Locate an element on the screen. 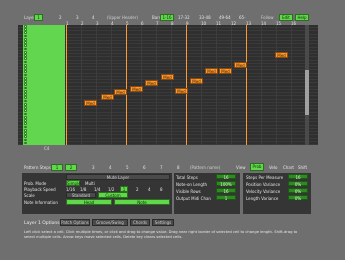  output-midi-chan-value: 1 is located at coordinates (226, 198).